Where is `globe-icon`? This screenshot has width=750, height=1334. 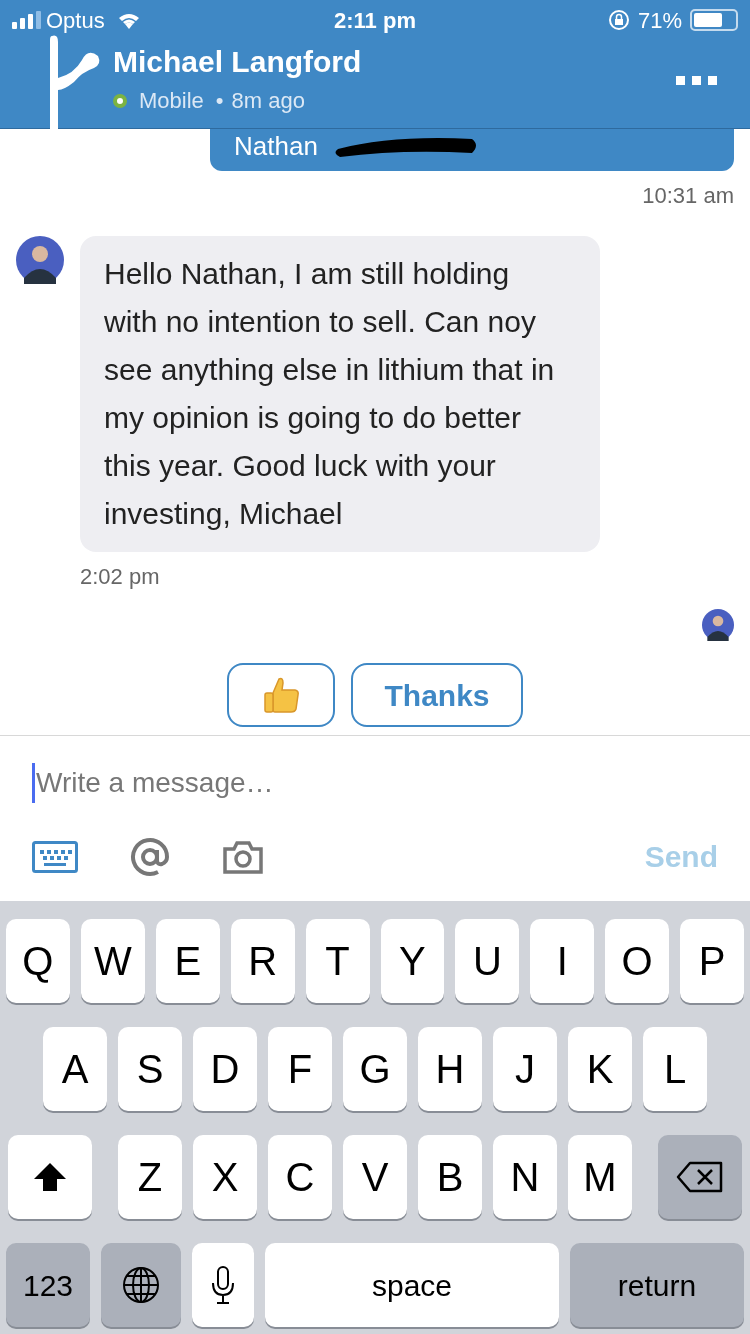 globe-icon is located at coordinates (141, 1285).